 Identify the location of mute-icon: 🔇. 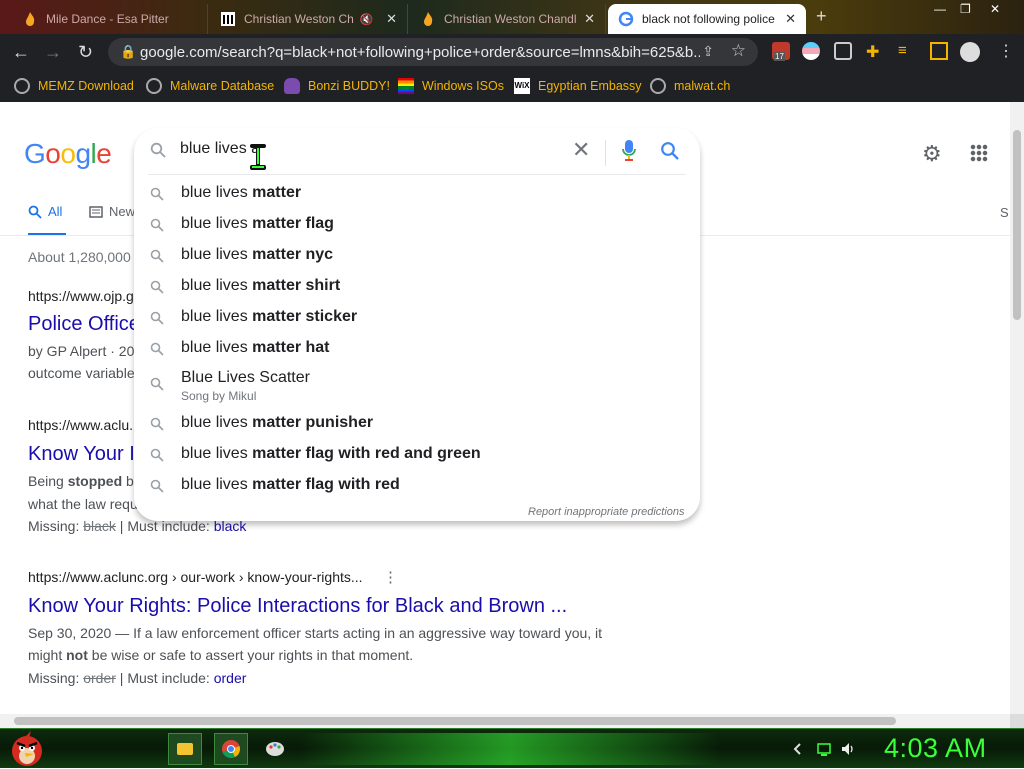
(367, 19).